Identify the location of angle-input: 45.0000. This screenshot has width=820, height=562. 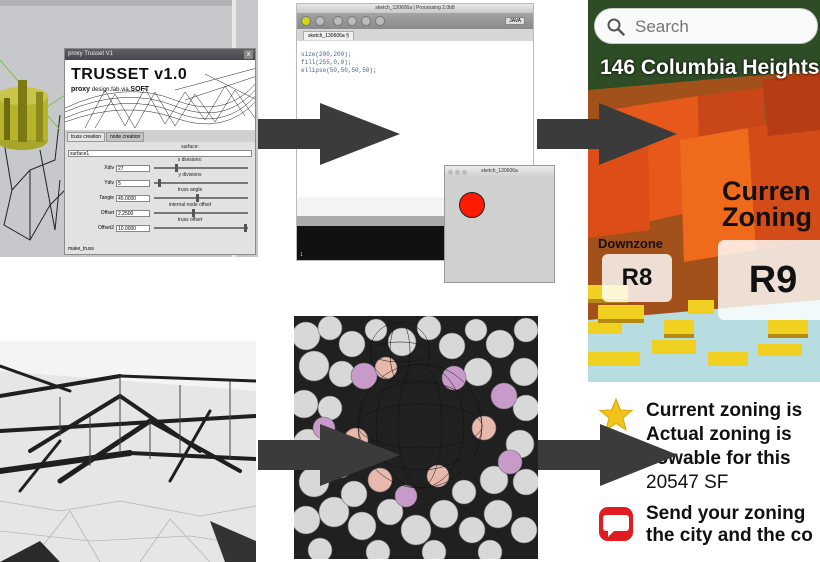
(133, 198).